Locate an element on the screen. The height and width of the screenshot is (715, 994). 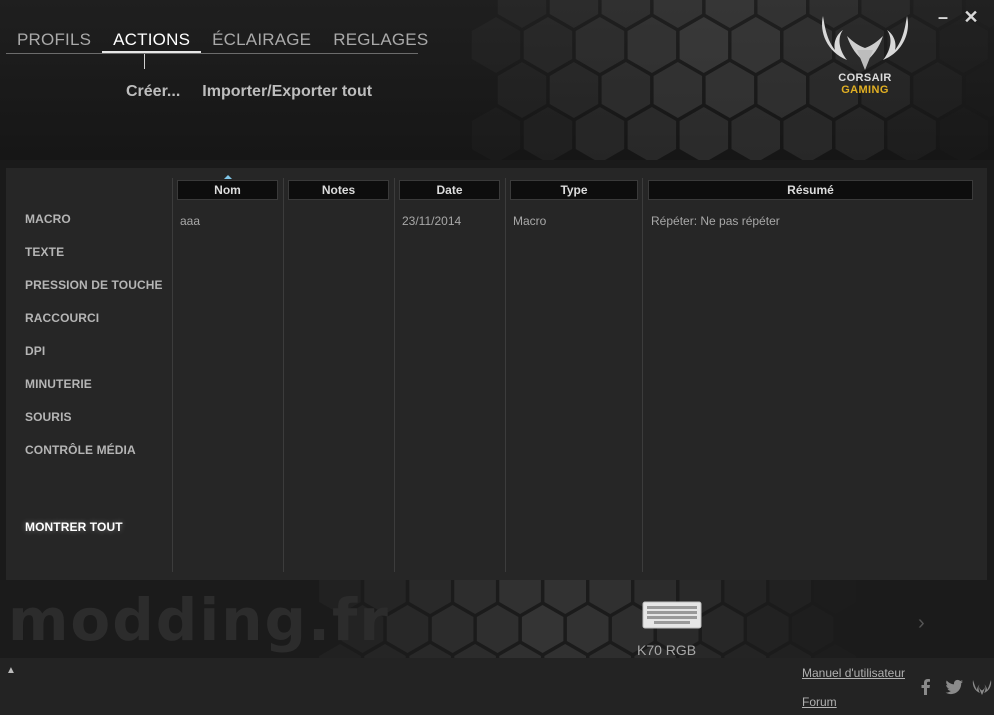
sidebar-item-minuterie: MINUTERIE is located at coordinates (58, 384).